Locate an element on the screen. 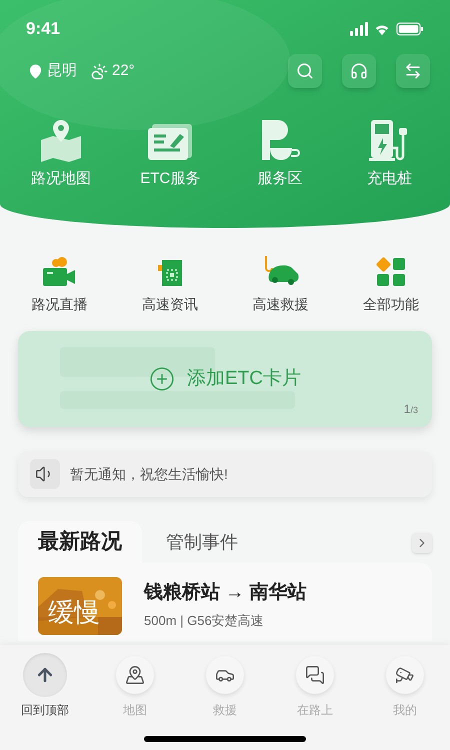  arrow-up-icon is located at coordinates (45, 675).